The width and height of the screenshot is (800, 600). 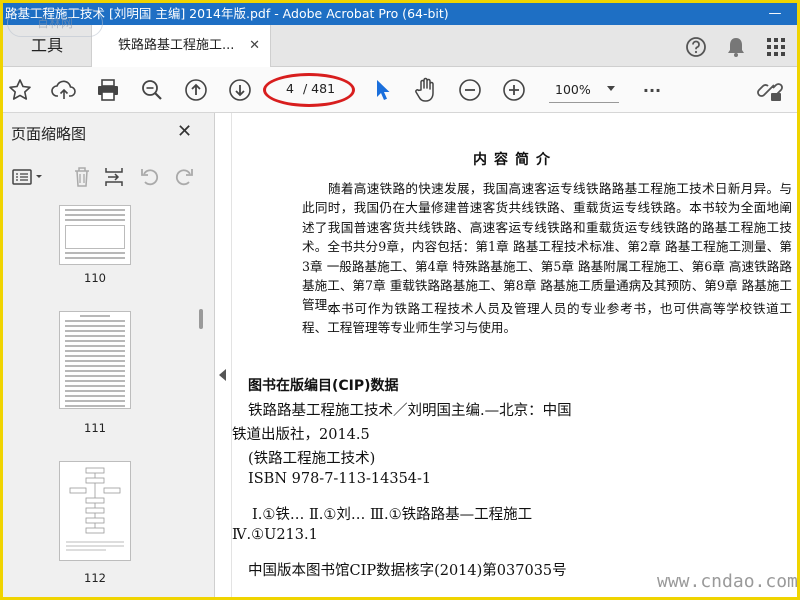 I want to click on cip-line: 中国版本图书馆CIP数据核字(2014)第037035号, so click(x=407, y=571).